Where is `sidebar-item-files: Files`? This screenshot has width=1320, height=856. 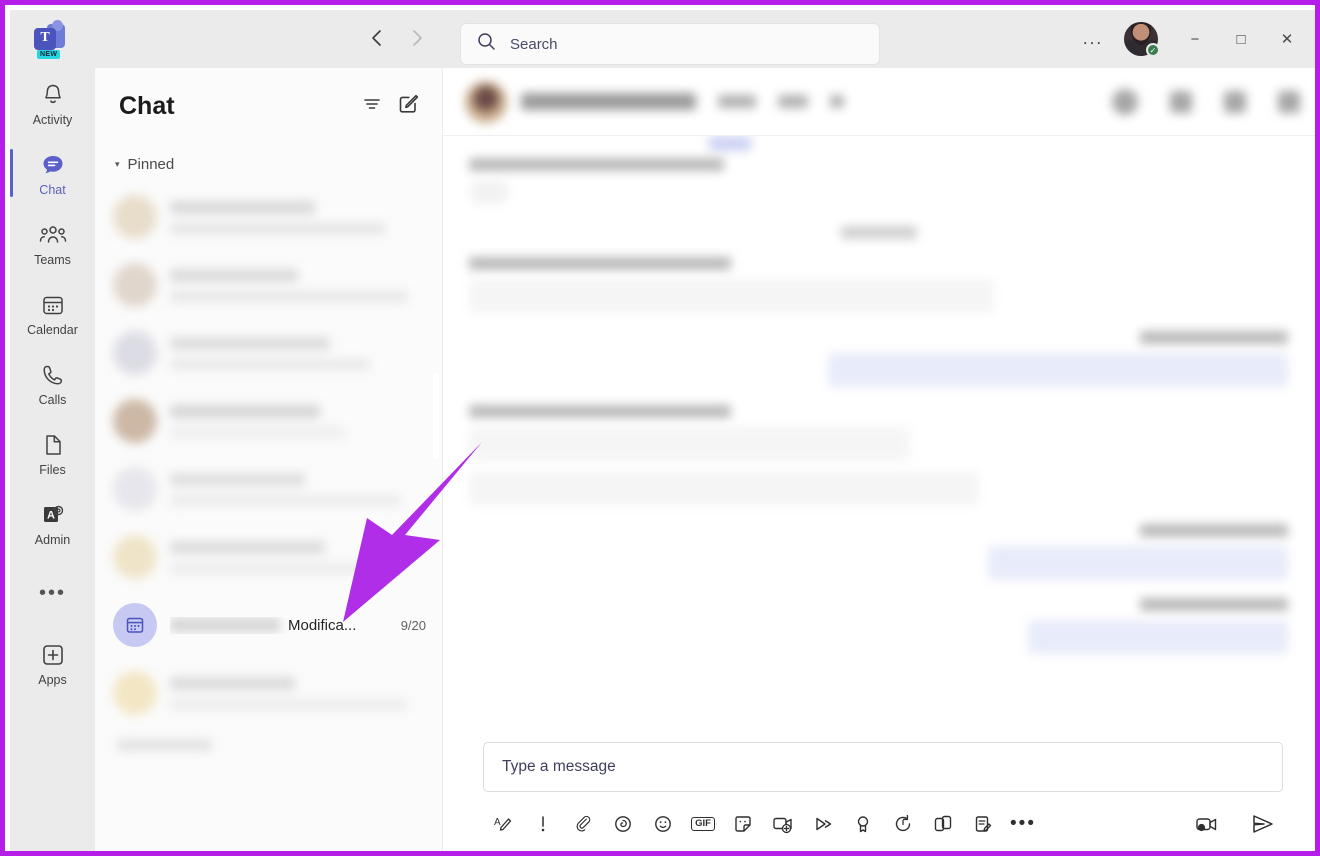
sidebar-item-files: Files is located at coordinates (52, 453).